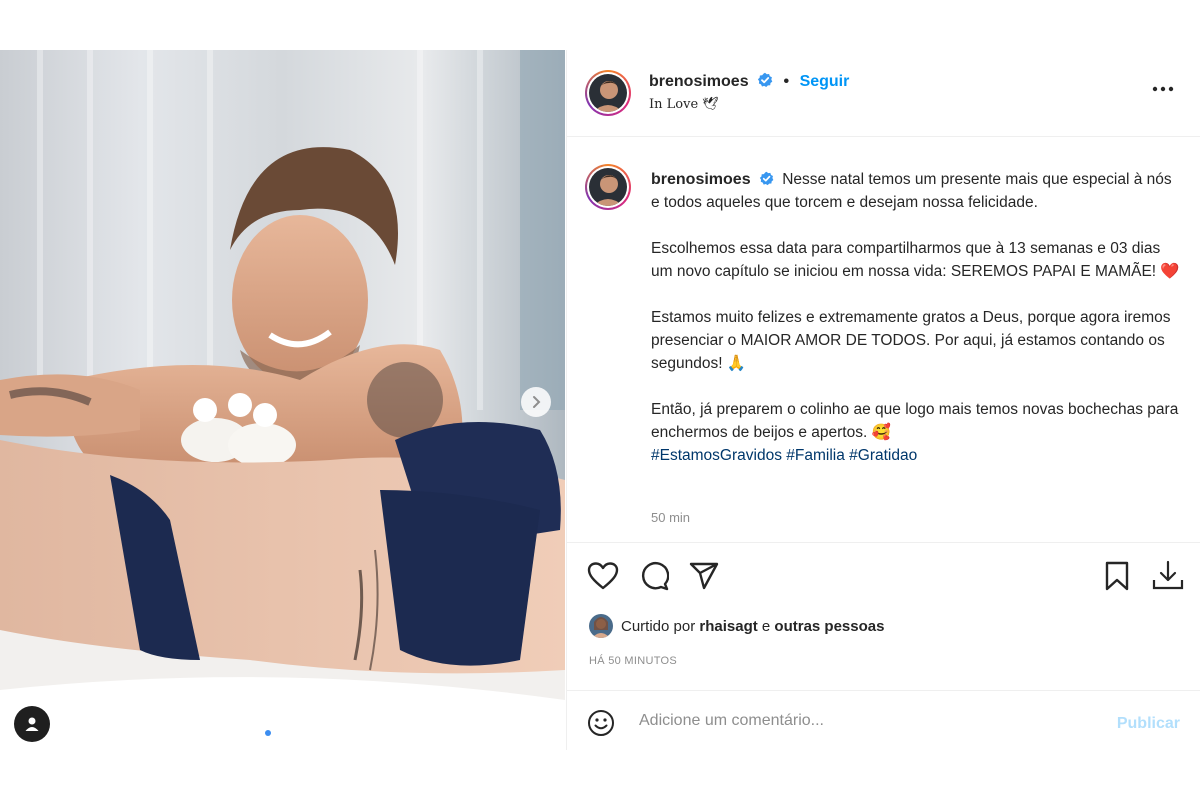 The image size is (1200, 800). I want to click on carousel-indicator, so click(278, 733).